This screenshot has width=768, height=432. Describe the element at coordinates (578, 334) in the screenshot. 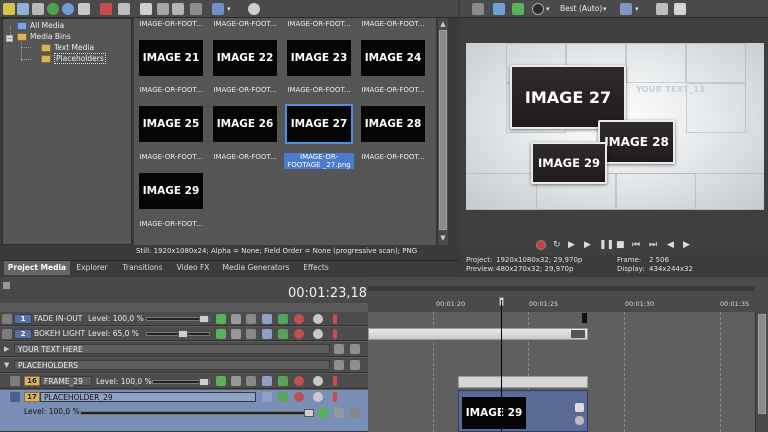

I see `clip-fx-icon` at that location.